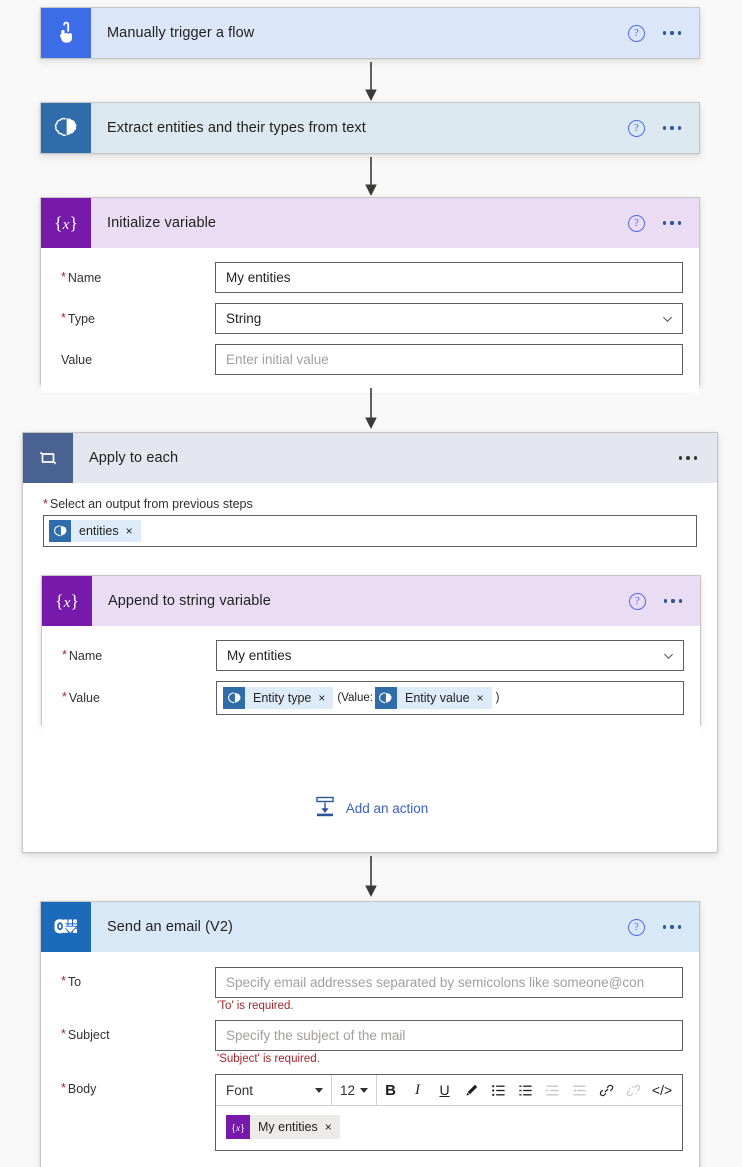  I want to click on font-size-select: 12, so click(354, 1090).